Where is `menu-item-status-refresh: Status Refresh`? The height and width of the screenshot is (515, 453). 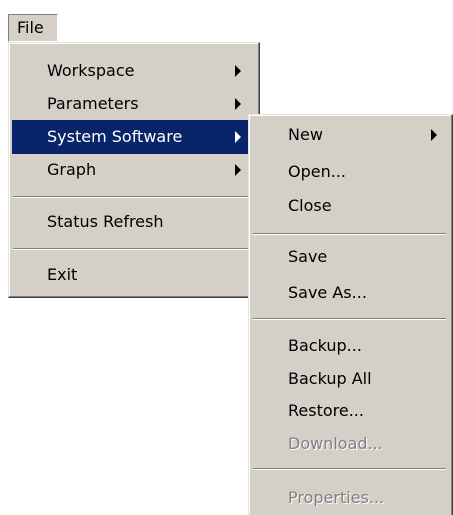
menu-item-status-refresh: Status Refresh is located at coordinates (133, 222).